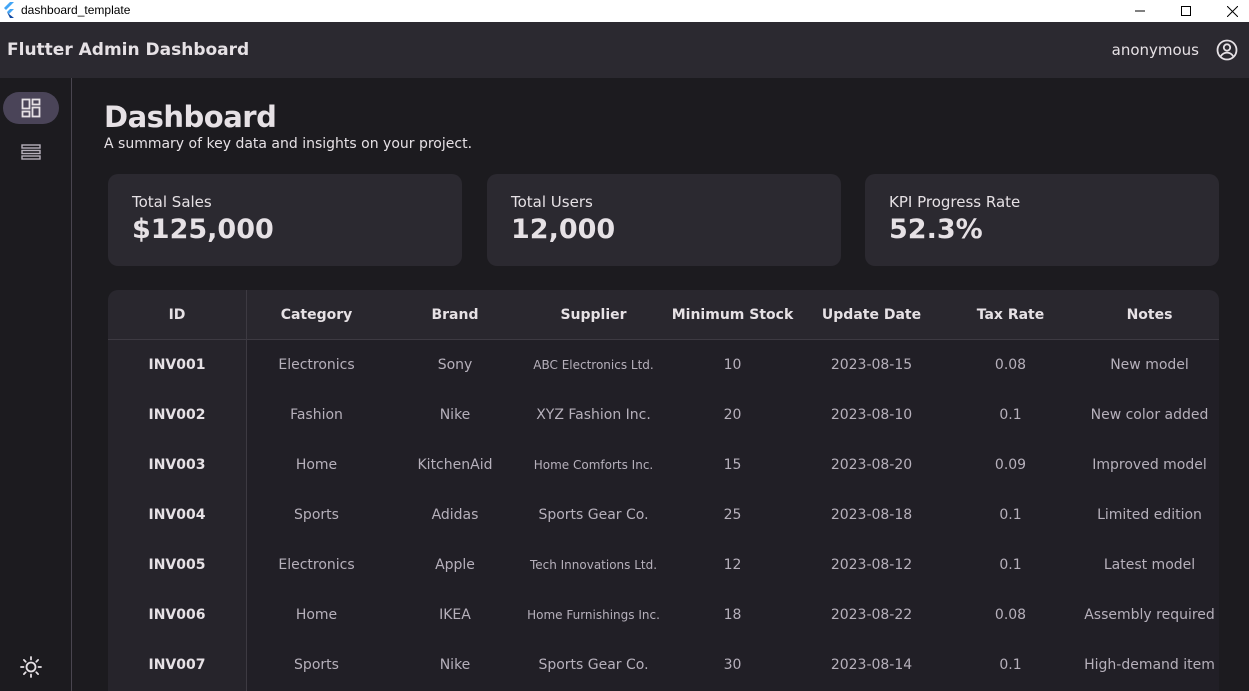  Describe the element at coordinates (732, 515) in the screenshot. I see `table-cell-minimum-stock: 25` at that location.